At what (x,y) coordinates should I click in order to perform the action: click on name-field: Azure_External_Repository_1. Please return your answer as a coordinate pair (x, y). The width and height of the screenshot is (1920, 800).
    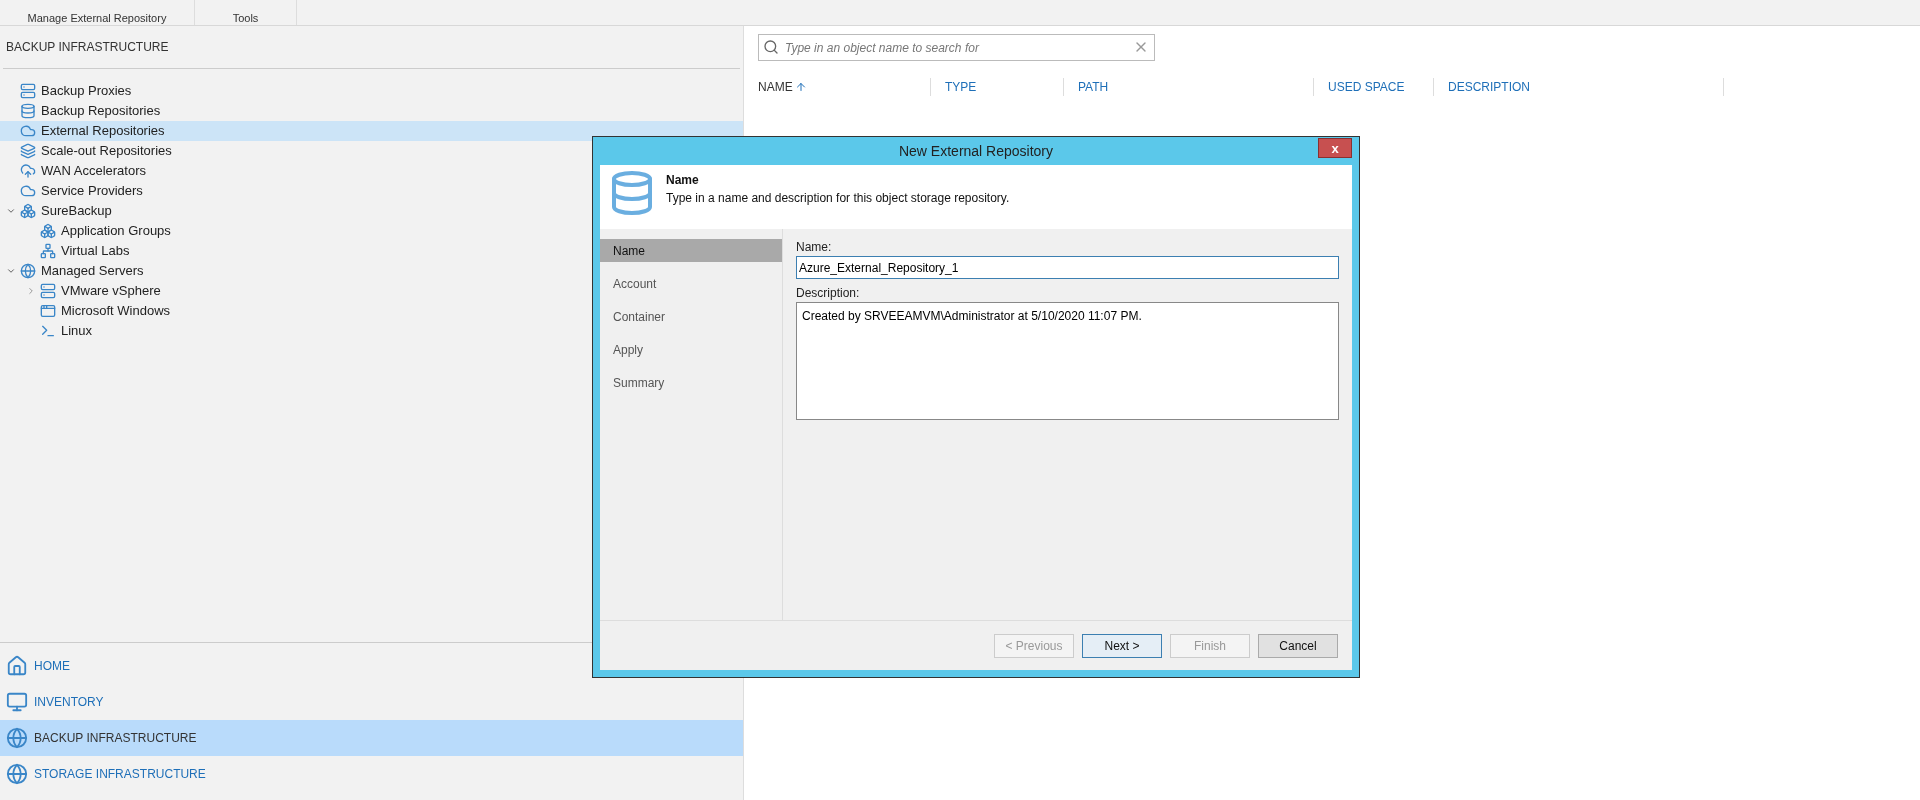
    Looking at the image, I should click on (1067, 267).